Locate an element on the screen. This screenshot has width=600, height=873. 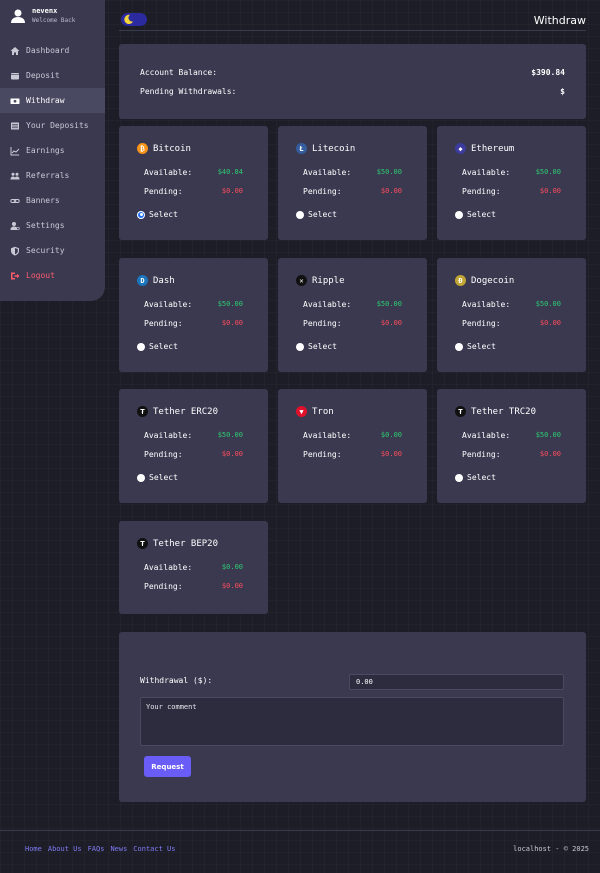
wallet-name: Dash is located at coordinates (164, 280).